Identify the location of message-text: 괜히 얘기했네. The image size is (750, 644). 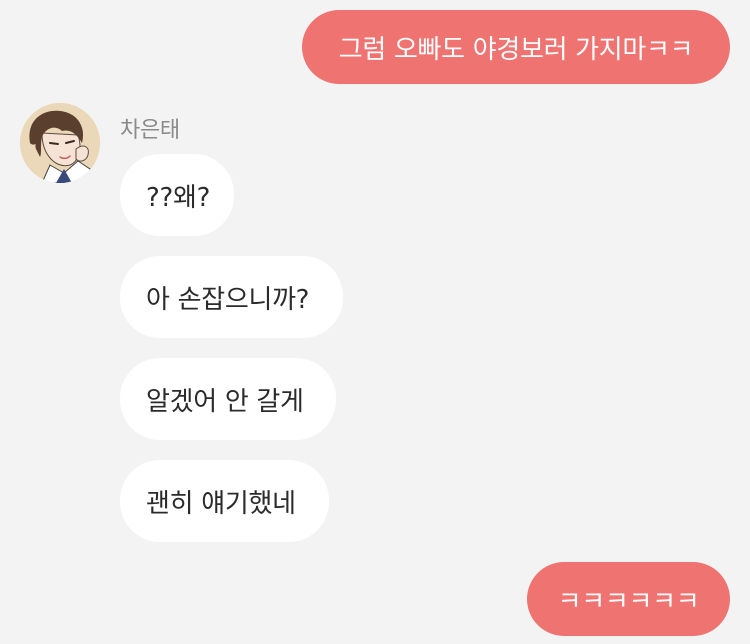
(221, 503).